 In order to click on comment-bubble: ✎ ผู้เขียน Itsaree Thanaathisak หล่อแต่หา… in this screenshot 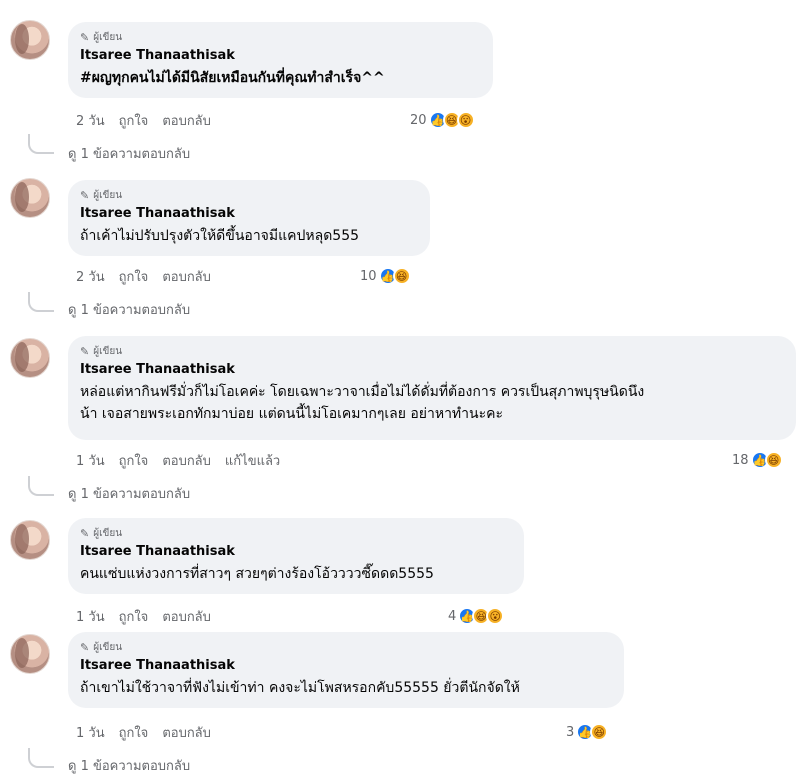, I will do `click(432, 388)`.